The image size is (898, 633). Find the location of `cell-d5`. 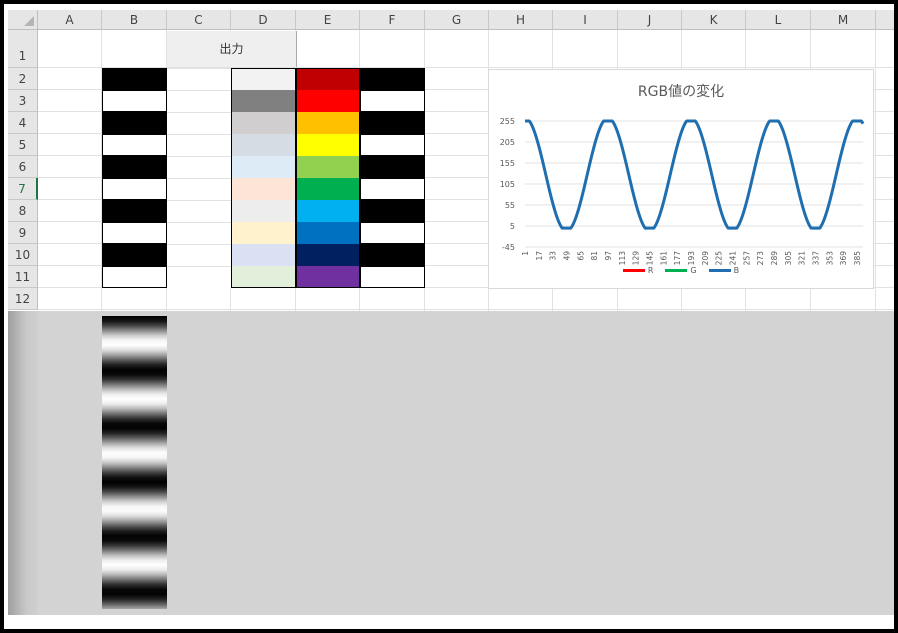

cell-d5 is located at coordinates (263, 145).